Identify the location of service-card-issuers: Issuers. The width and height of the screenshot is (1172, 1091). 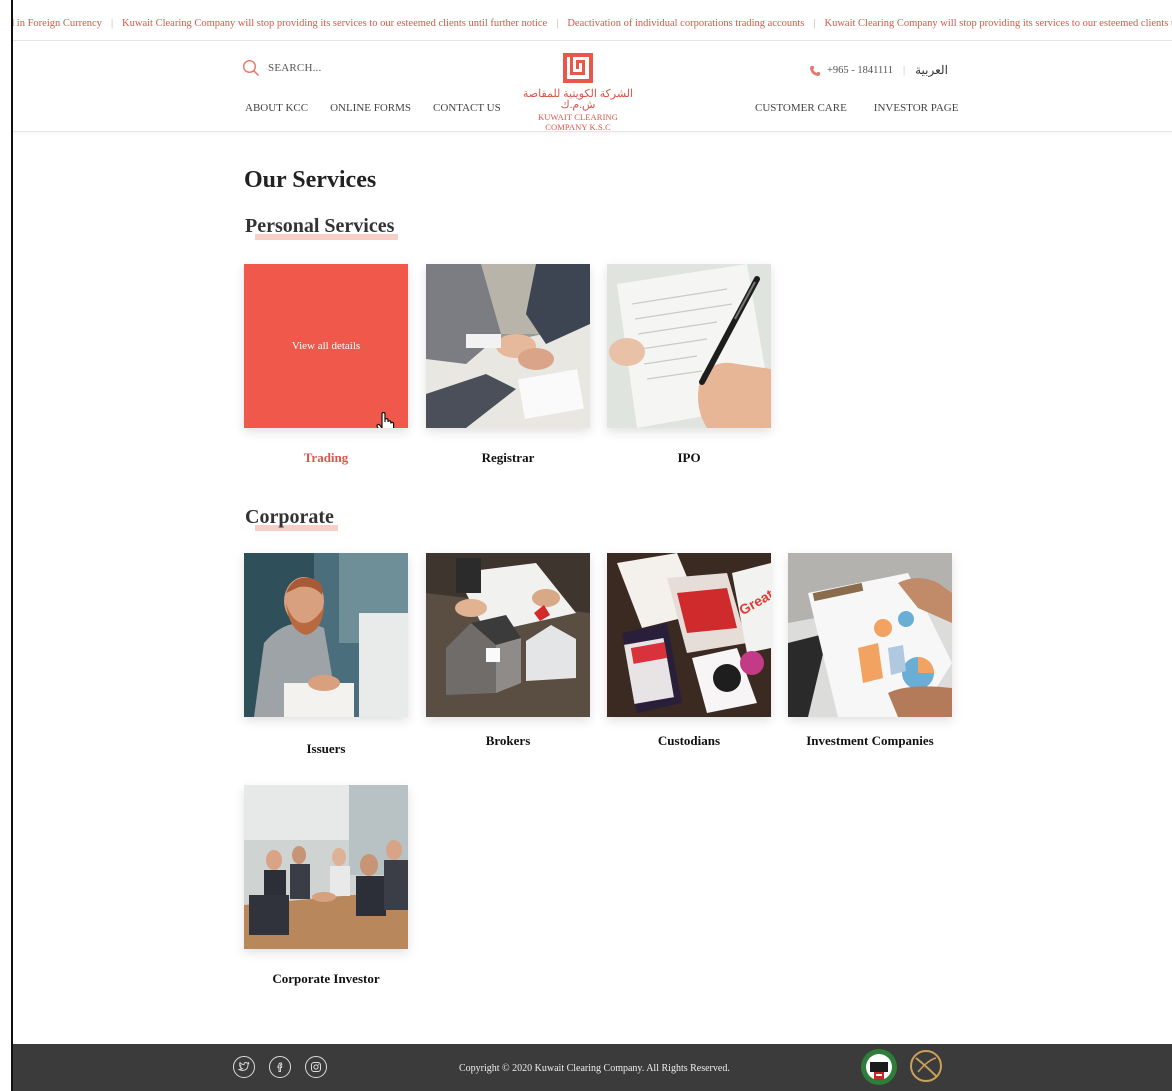
(326, 655).